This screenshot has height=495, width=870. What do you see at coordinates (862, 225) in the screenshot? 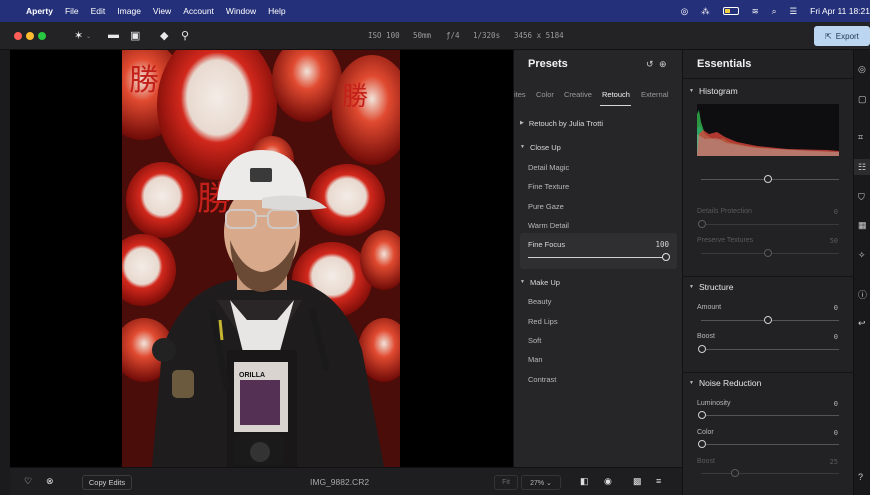
I see `grid-icon: ▦` at bounding box center [862, 225].